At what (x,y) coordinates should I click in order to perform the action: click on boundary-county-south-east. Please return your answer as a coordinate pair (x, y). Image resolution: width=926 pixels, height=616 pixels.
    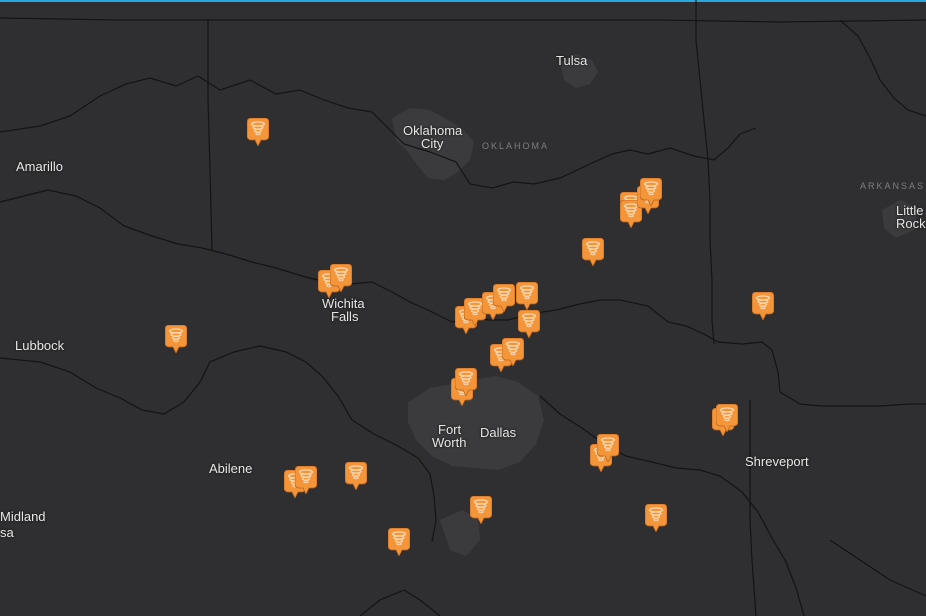
    Looking at the image, I should click on (672, 505).